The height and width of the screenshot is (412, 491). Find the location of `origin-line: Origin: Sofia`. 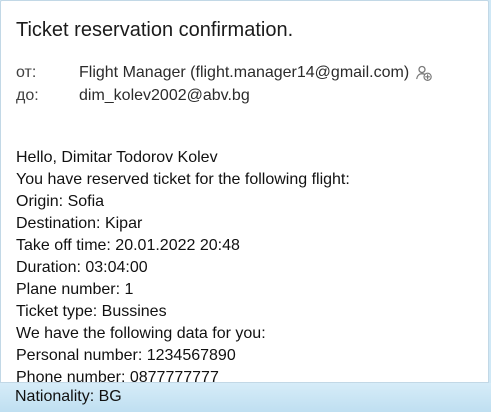

origin-line: Origin: Sofia is located at coordinates (60, 201).